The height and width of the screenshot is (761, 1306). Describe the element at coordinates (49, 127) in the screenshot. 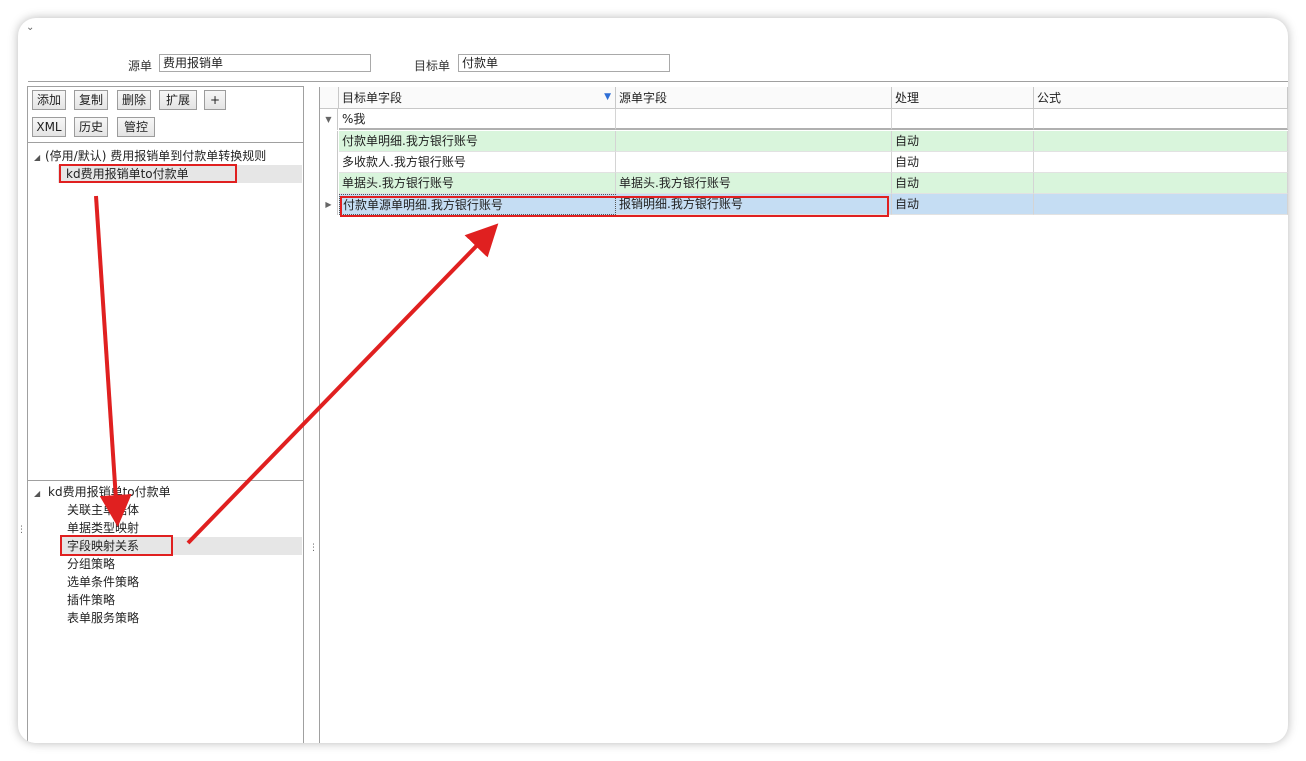

I see `xml-button: XML` at that location.